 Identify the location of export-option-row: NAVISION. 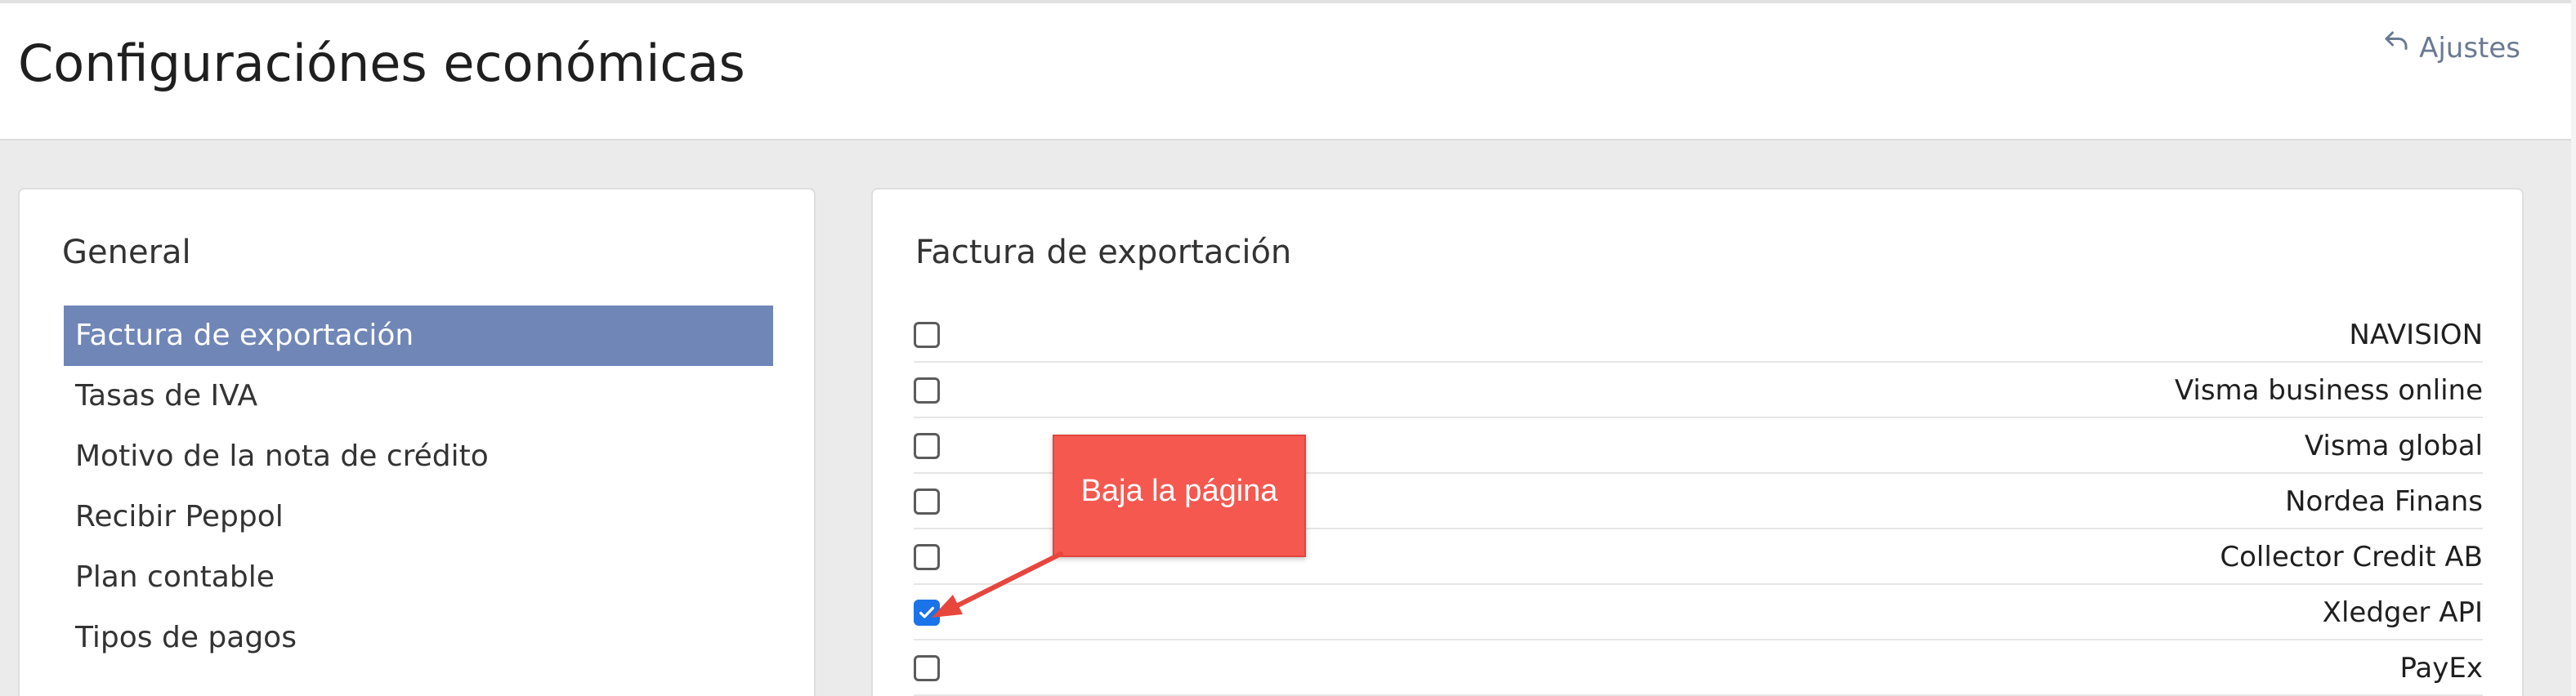
(1698, 335).